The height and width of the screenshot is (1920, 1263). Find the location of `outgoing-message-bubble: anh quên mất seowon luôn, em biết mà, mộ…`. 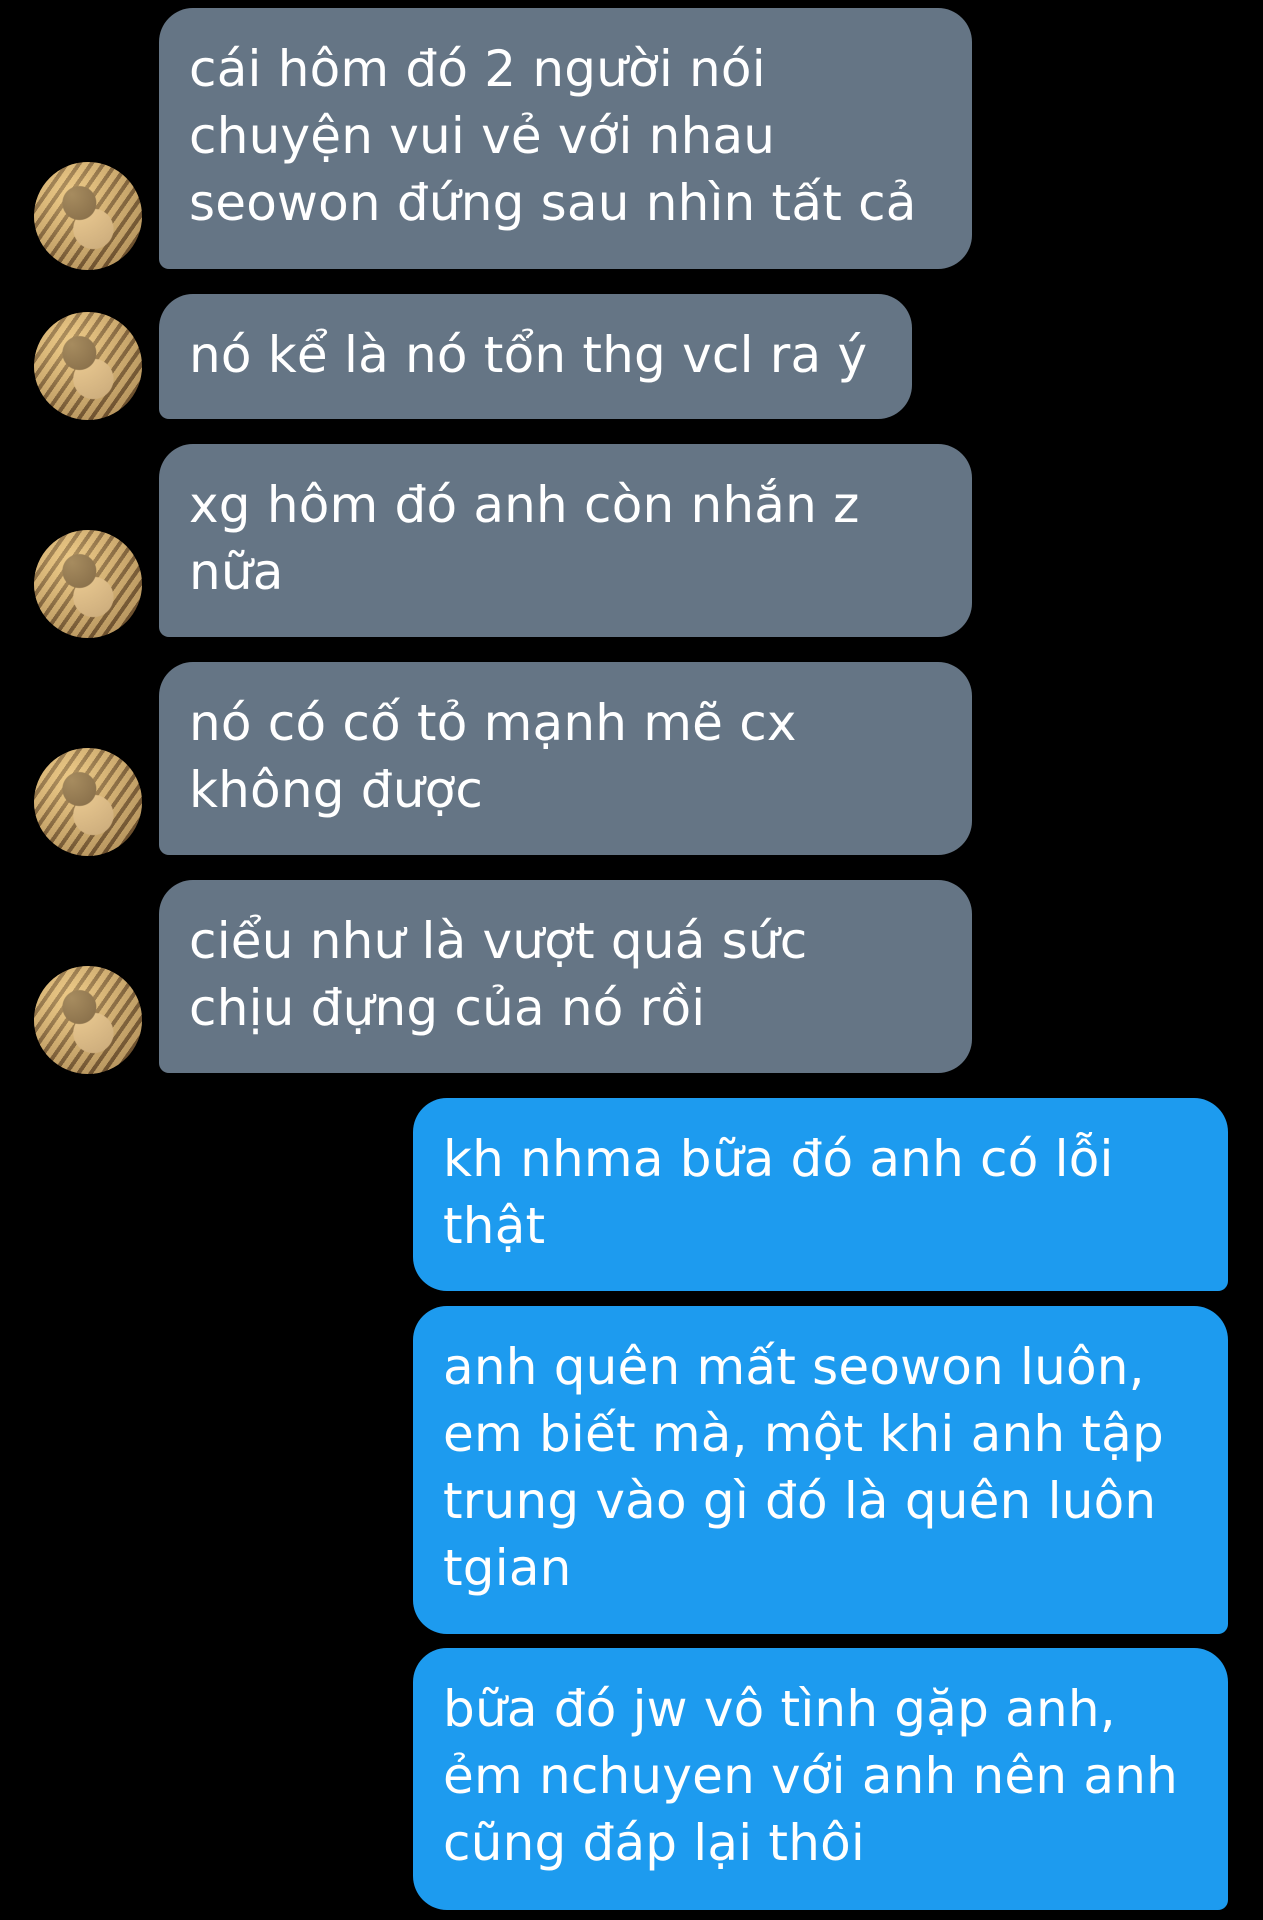

outgoing-message-bubble: anh quên mất seowon luôn, em biết mà, mộ… is located at coordinates (820, 1470).